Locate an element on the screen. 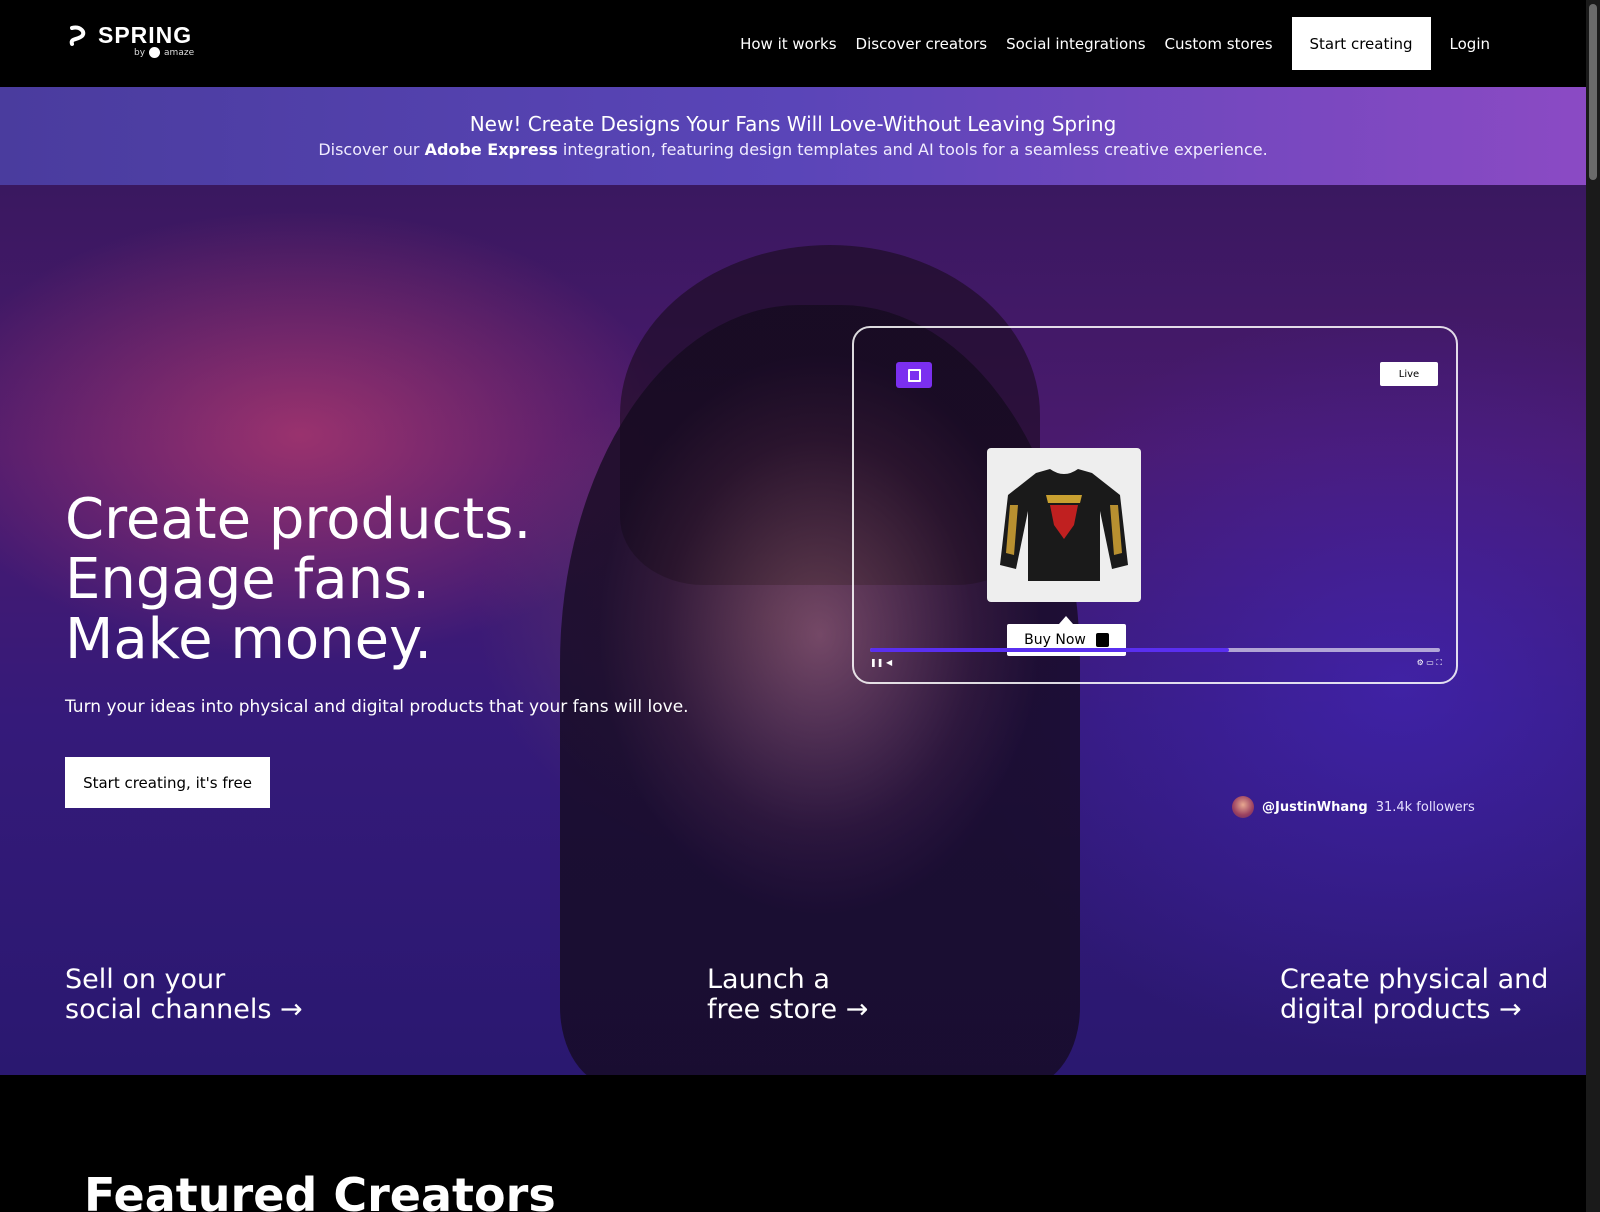 This screenshot has height=1212, width=1600. live-badge: Live is located at coordinates (1409, 374).